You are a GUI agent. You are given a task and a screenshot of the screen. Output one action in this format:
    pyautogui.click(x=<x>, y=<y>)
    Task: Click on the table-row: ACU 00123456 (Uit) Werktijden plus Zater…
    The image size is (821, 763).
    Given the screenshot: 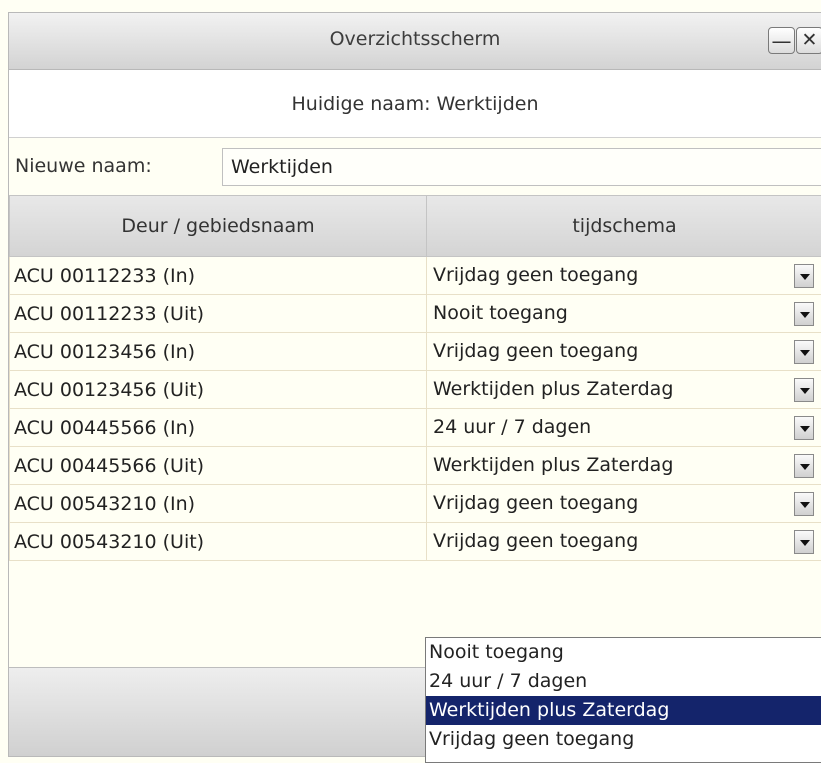 What is the action you would take?
    pyautogui.click(x=415, y=389)
    